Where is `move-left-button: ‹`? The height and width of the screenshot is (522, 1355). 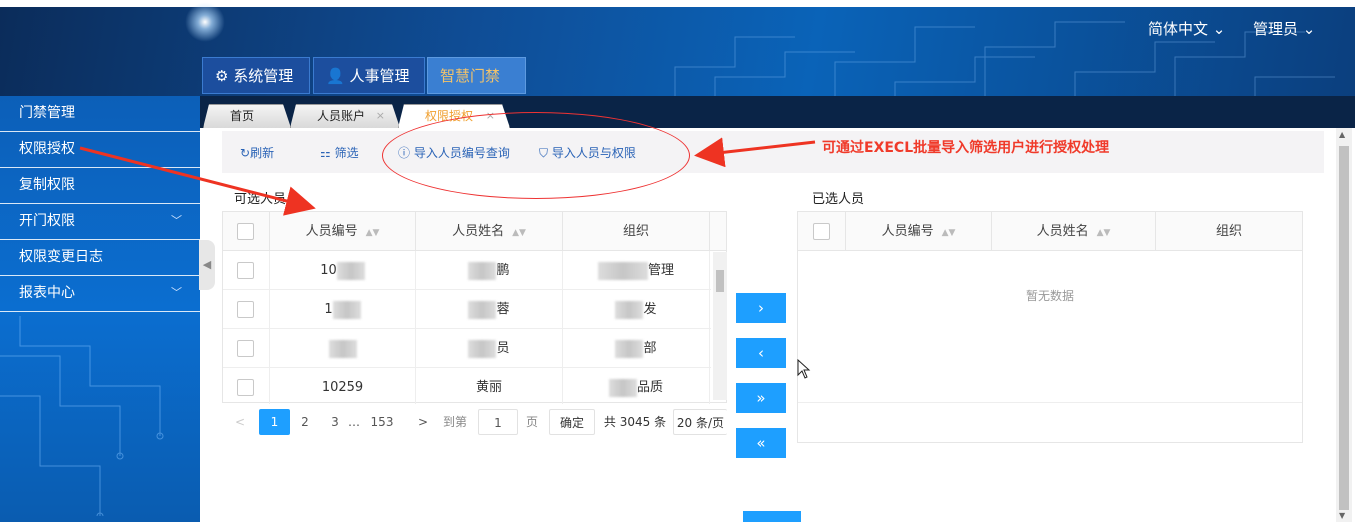 move-left-button: ‹ is located at coordinates (761, 353).